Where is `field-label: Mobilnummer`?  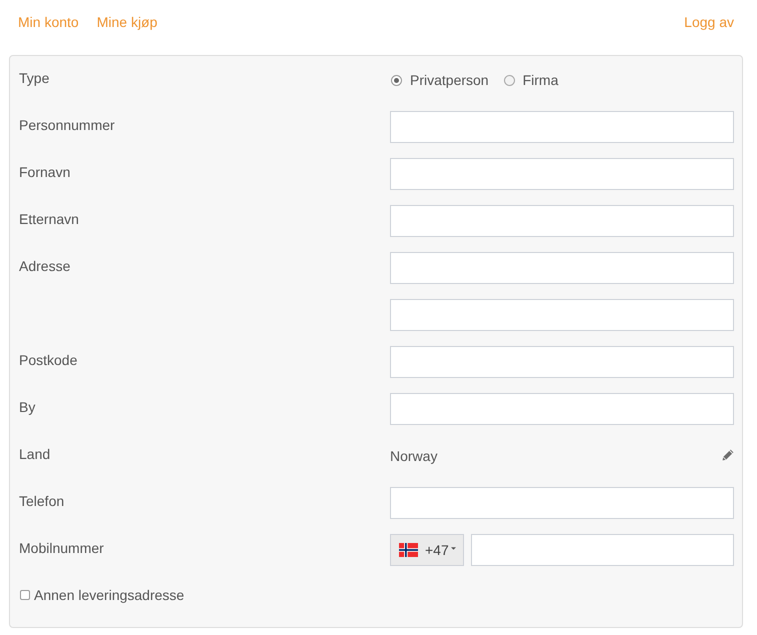 field-label: Mobilnummer is located at coordinates (61, 548).